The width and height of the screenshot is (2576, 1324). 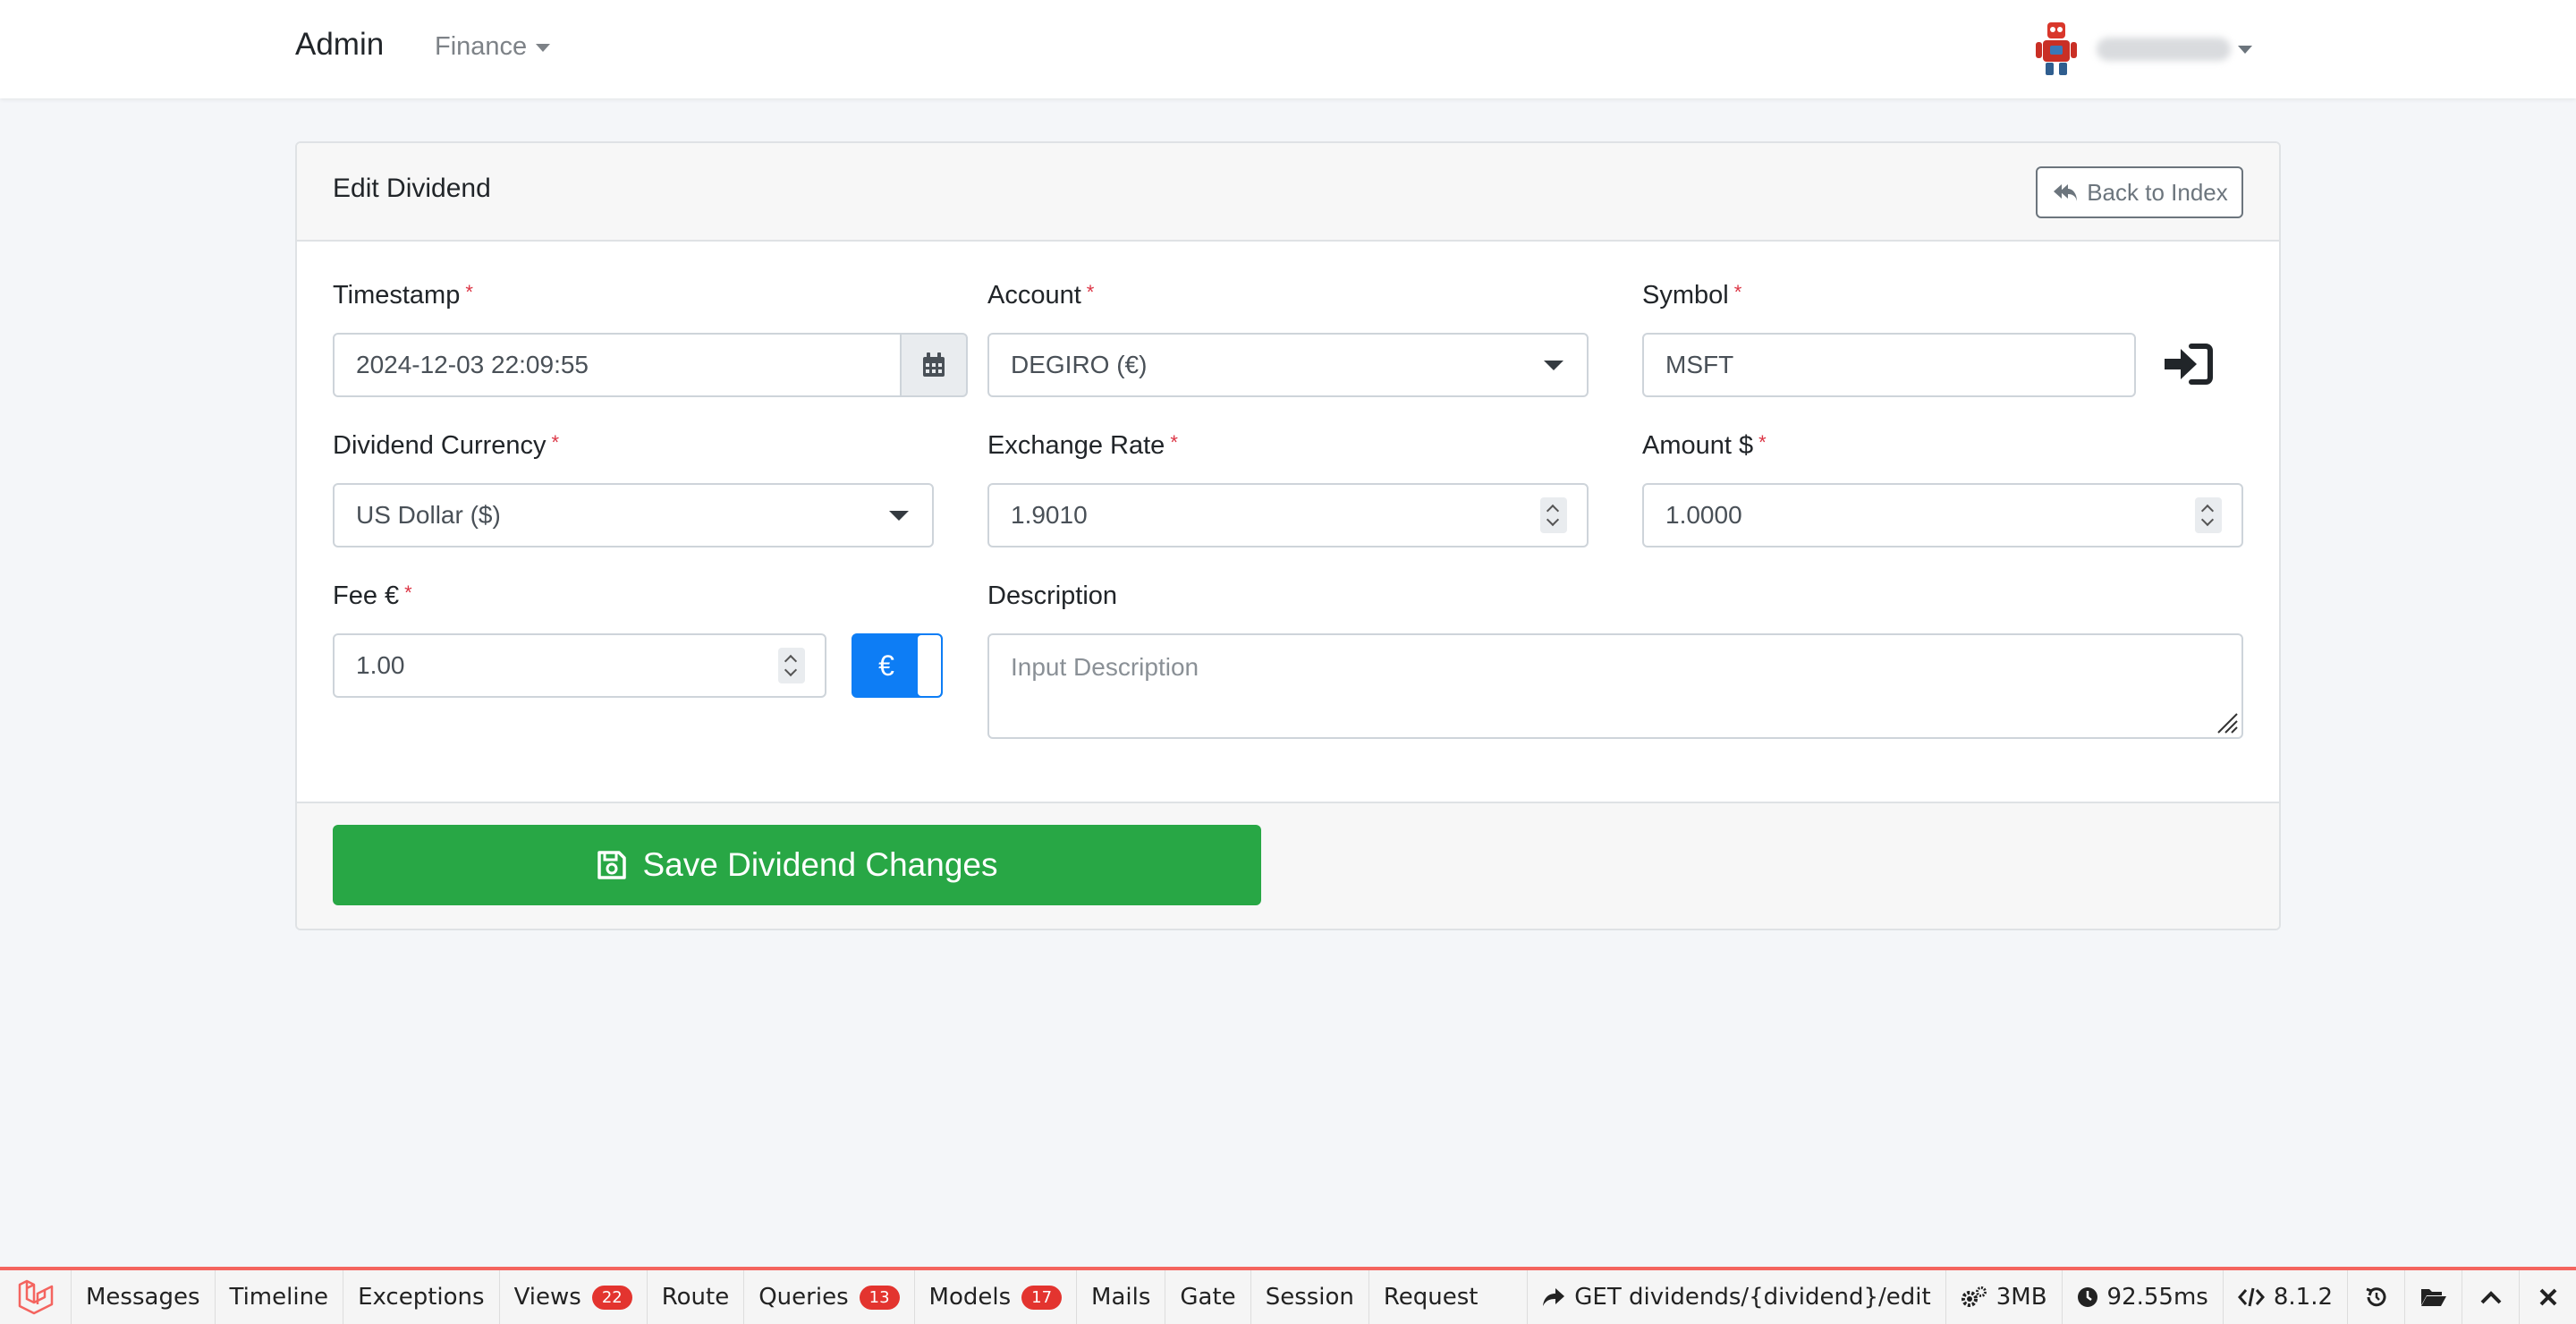 I want to click on debug-tab-messages: Messages, so click(x=144, y=1297).